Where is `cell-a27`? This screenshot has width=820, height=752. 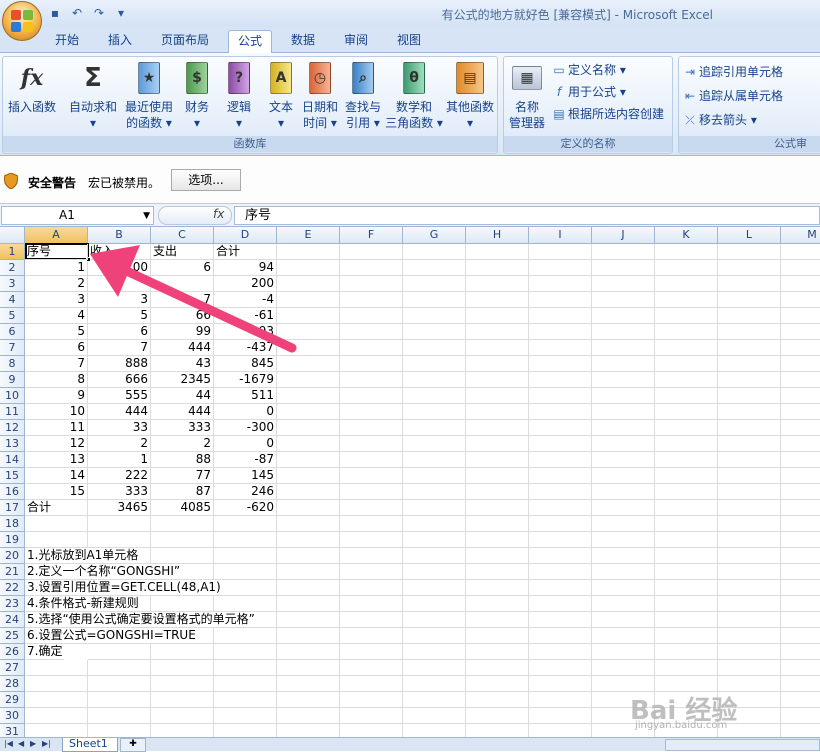 cell-a27 is located at coordinates (56, 668).